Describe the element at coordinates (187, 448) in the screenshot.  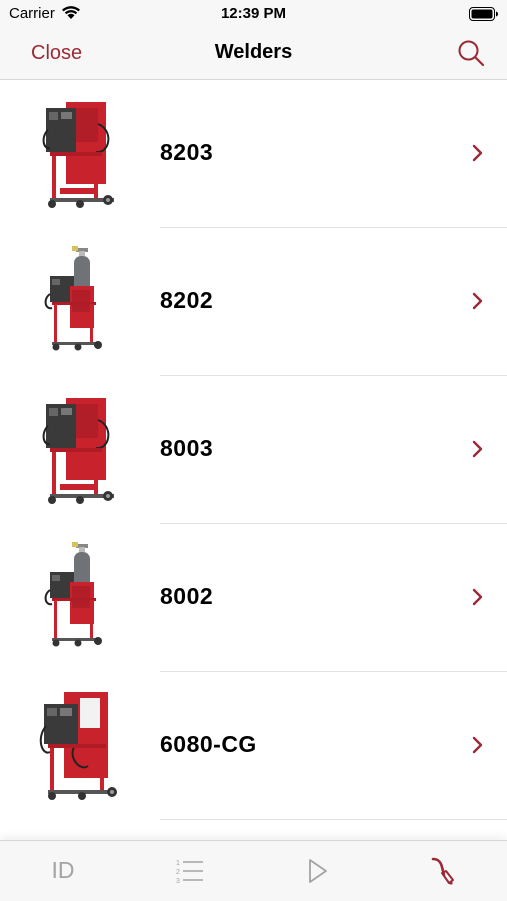
I see `welder-model-label: 8003` at that location.